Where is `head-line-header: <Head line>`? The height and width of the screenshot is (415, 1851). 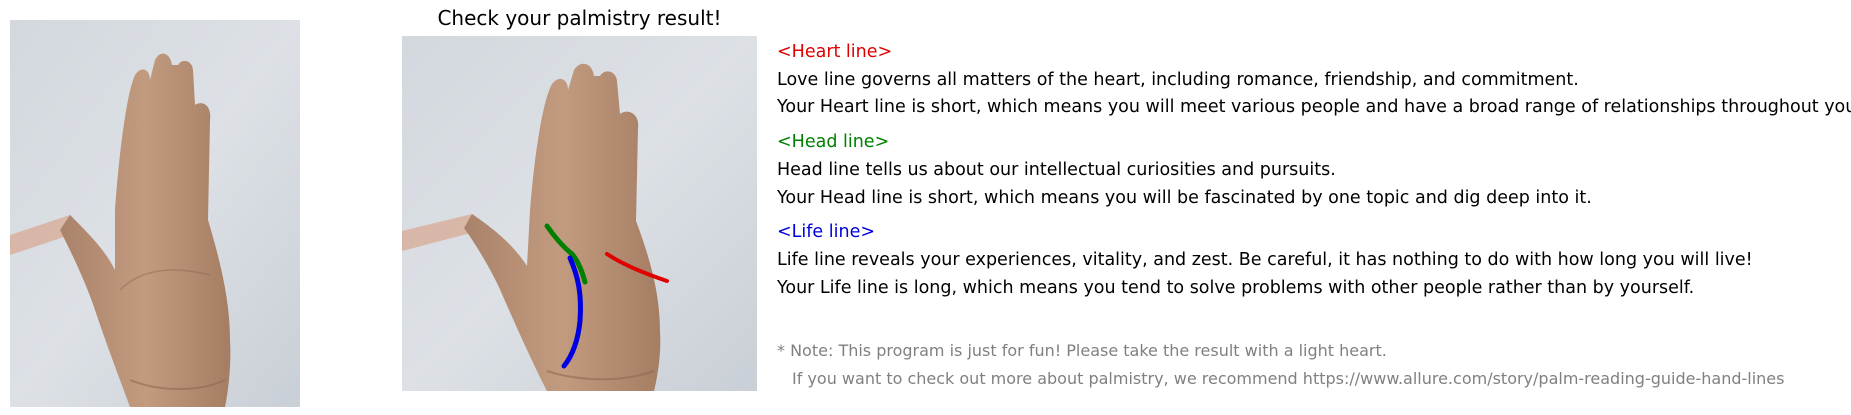
head-line-header: <Head line> is located at coordinates (833, 142).